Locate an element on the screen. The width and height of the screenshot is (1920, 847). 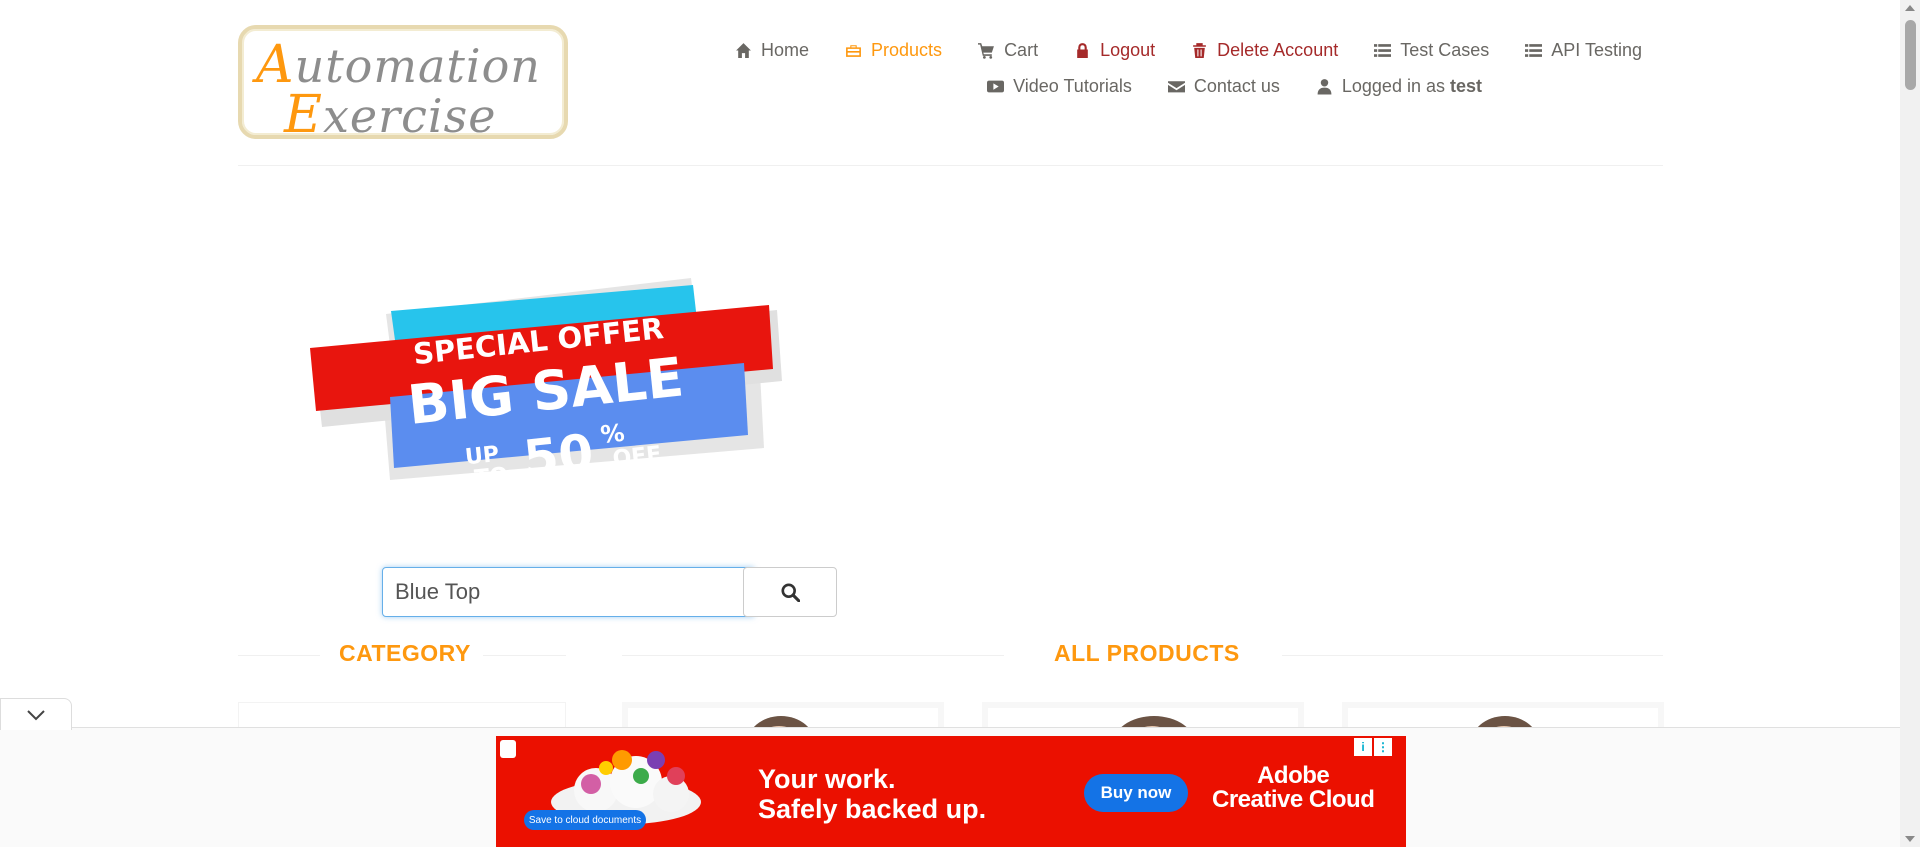
ad-headline: Your work. Safely backed up. is located at coordinates (872, 794).